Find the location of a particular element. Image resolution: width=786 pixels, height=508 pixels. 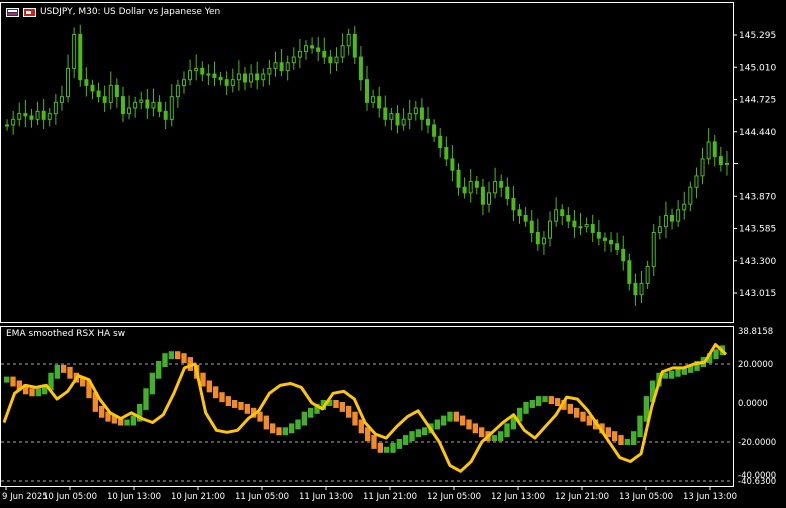

time-tick-label: 10 Jun 05:00 is located at coordinates (70, 497).